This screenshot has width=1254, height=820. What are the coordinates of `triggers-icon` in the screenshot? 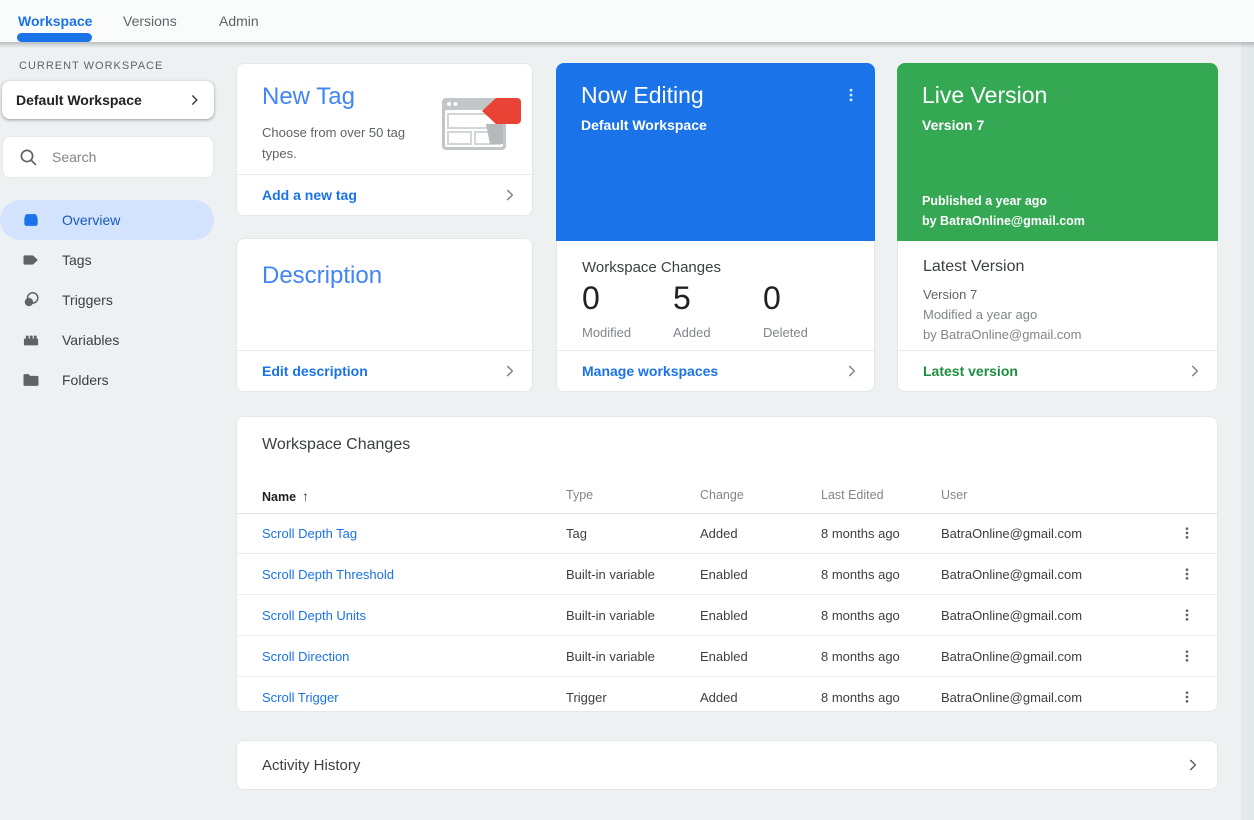 It's located at (31, 300).